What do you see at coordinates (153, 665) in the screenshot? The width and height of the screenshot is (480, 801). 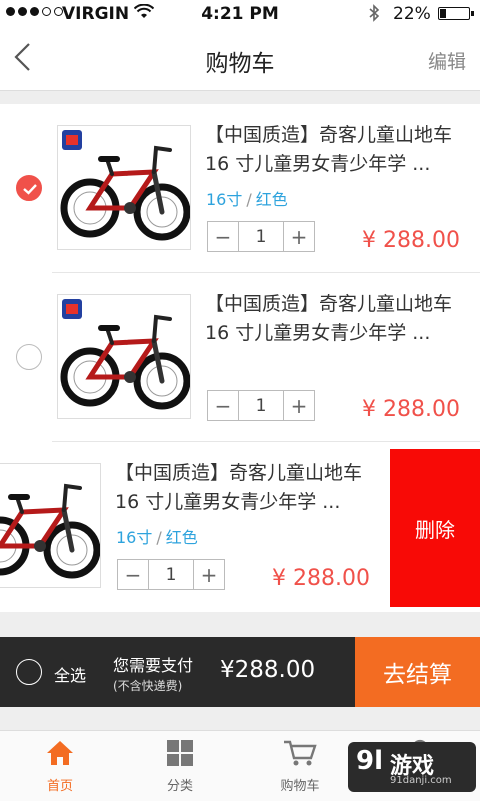 I see `pay-label: 您需要支付` at bounding box center [153, 665].